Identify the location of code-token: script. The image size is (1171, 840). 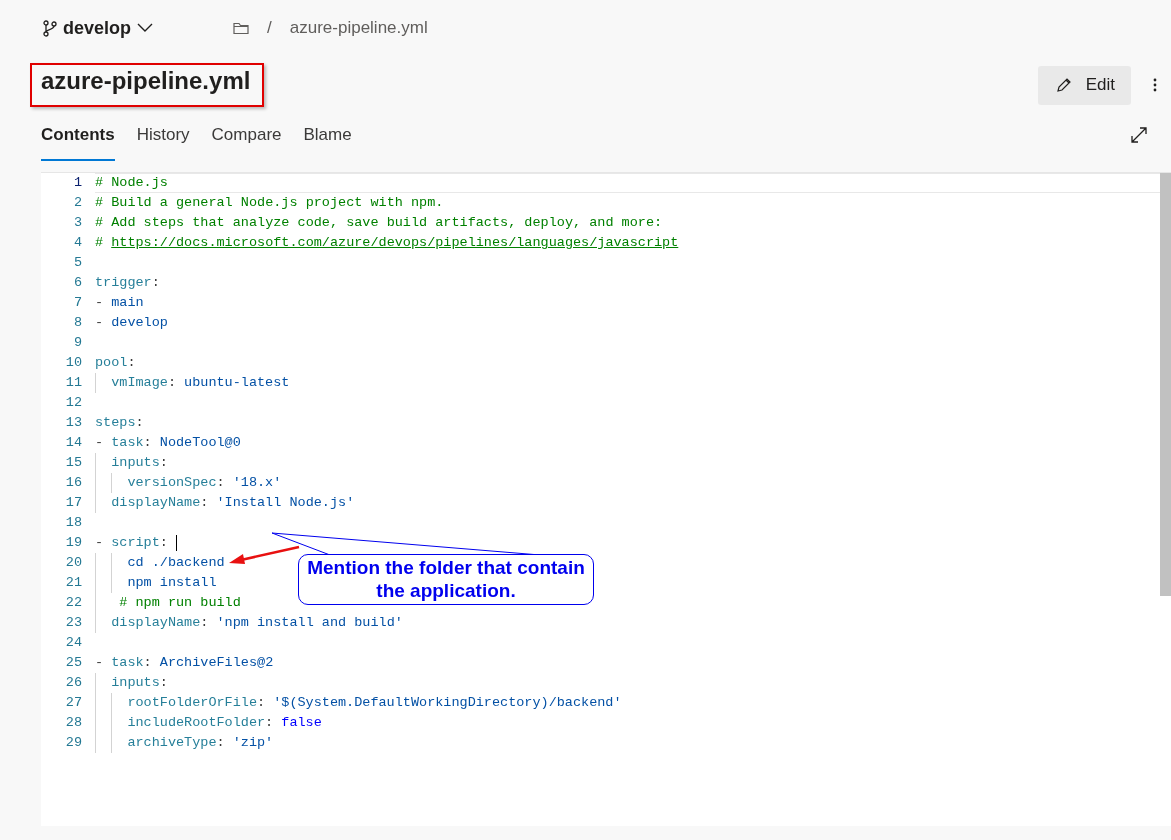
(135, 543).